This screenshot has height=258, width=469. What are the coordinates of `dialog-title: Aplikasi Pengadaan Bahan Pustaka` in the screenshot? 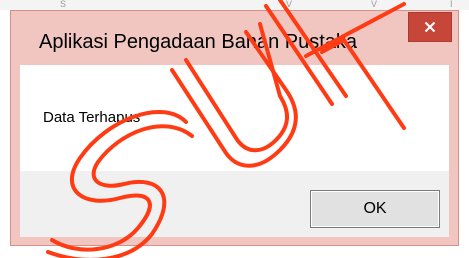 It's located at (198, 42).